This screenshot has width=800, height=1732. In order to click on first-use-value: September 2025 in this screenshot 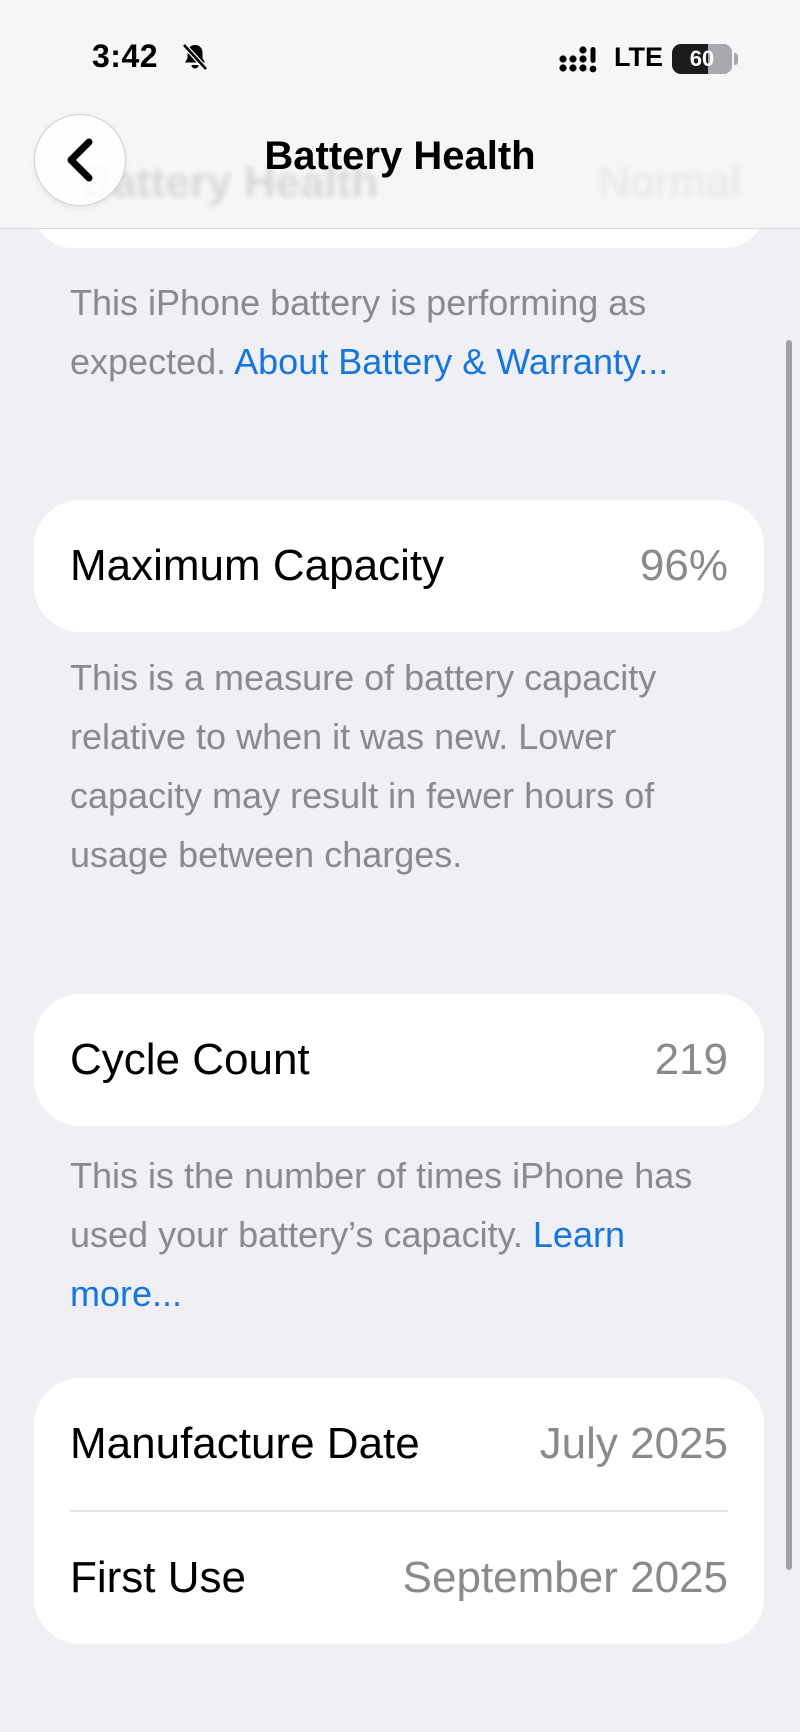, I will do `click(565, 1577)`.